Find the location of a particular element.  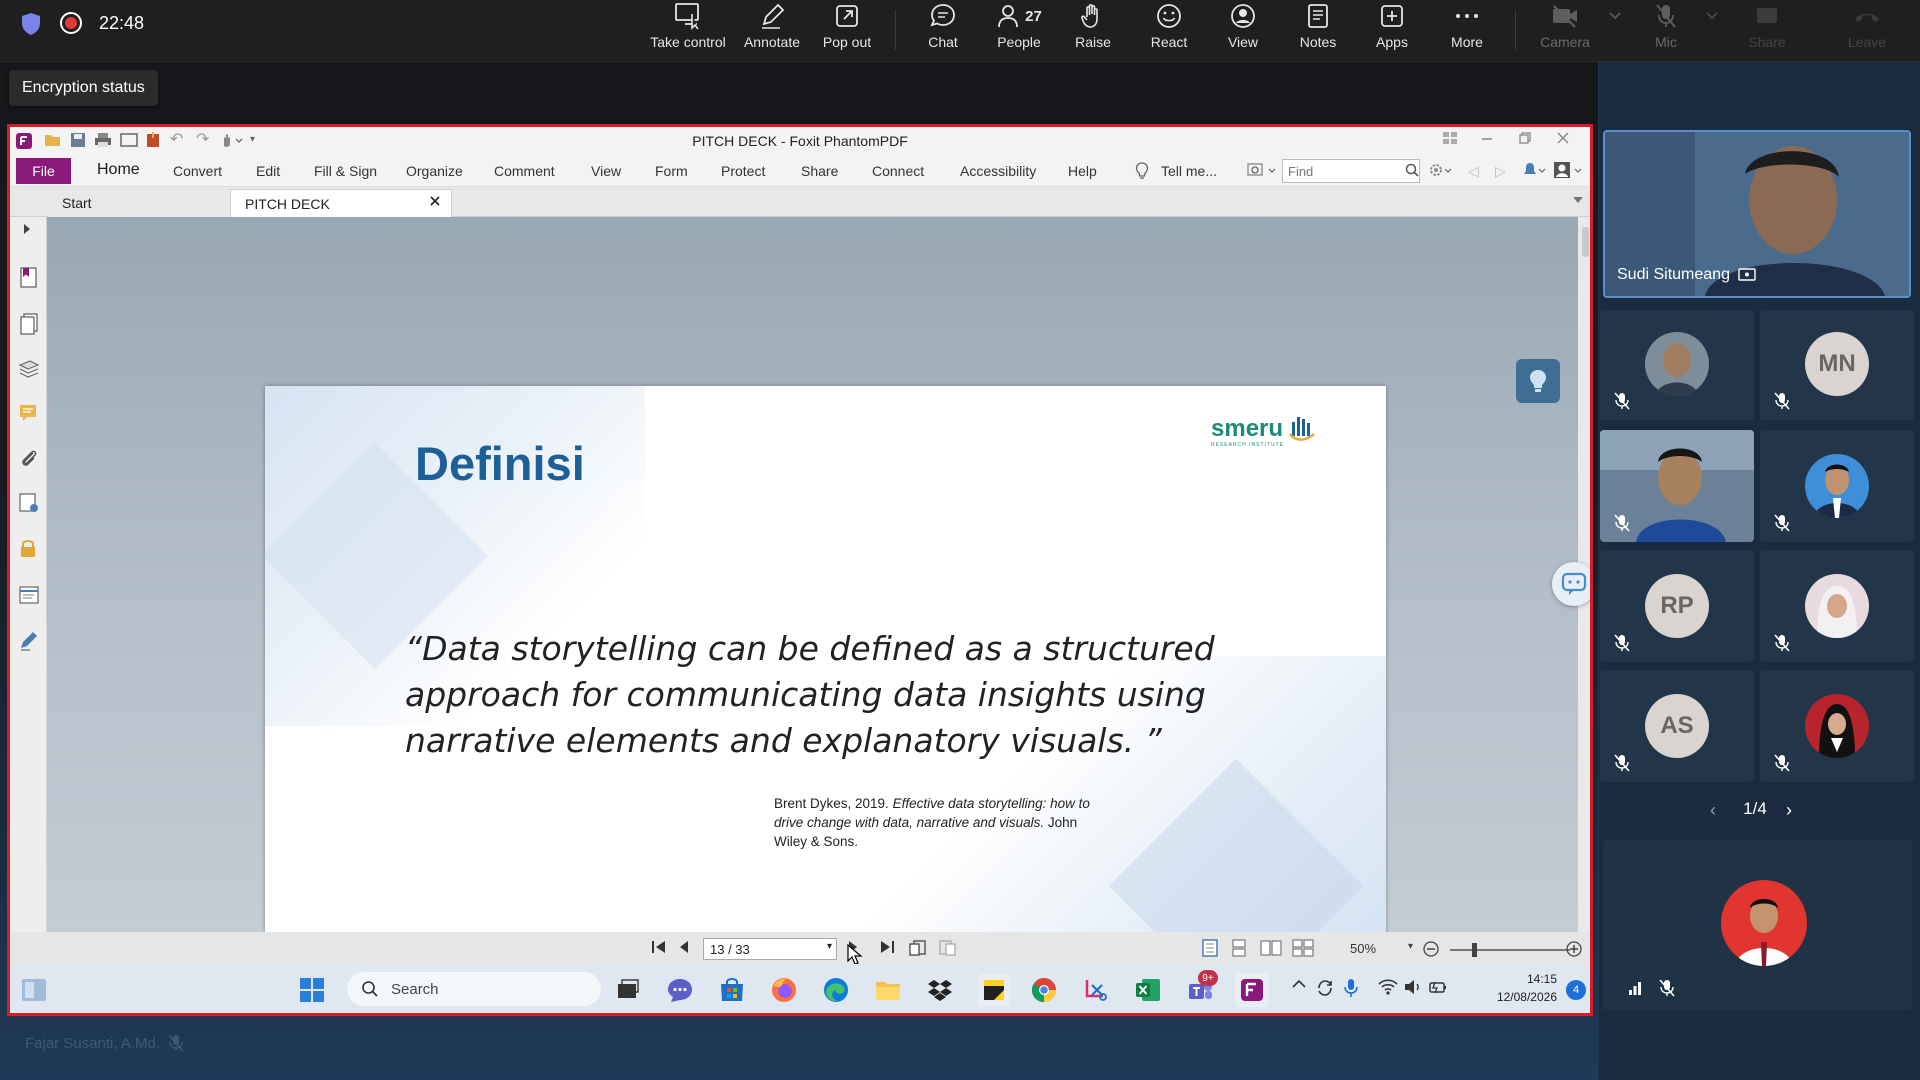

leave-button: Leave is located at coordinates (1867, 29).